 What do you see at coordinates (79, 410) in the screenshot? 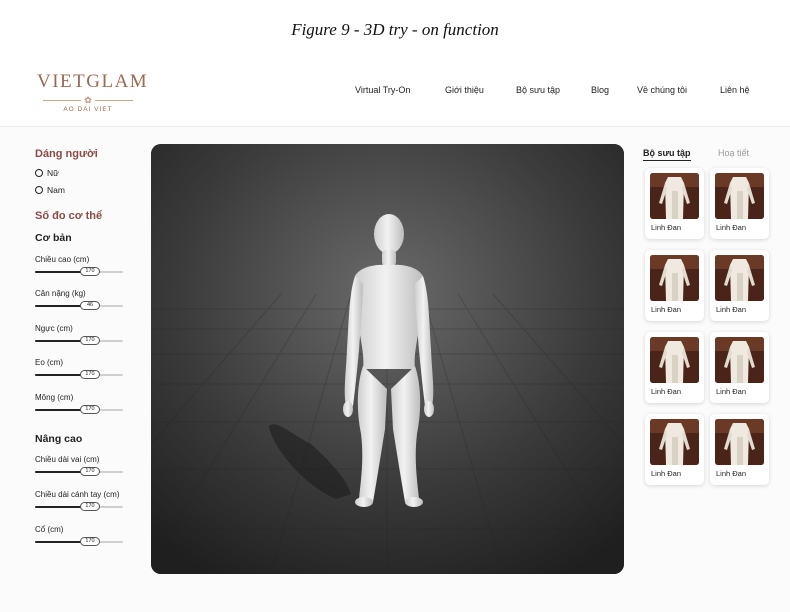
I see `hip-slider: 170` at bounding box center [79, 410].